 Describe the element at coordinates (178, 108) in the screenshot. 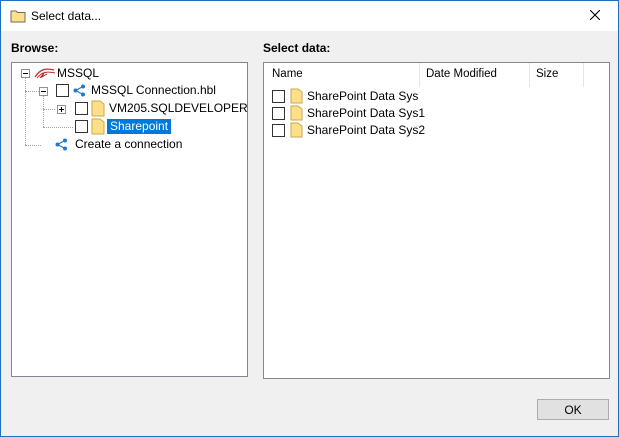

I see `tree-node-vm205: VM205.SQLDEVELOPER` at that location.